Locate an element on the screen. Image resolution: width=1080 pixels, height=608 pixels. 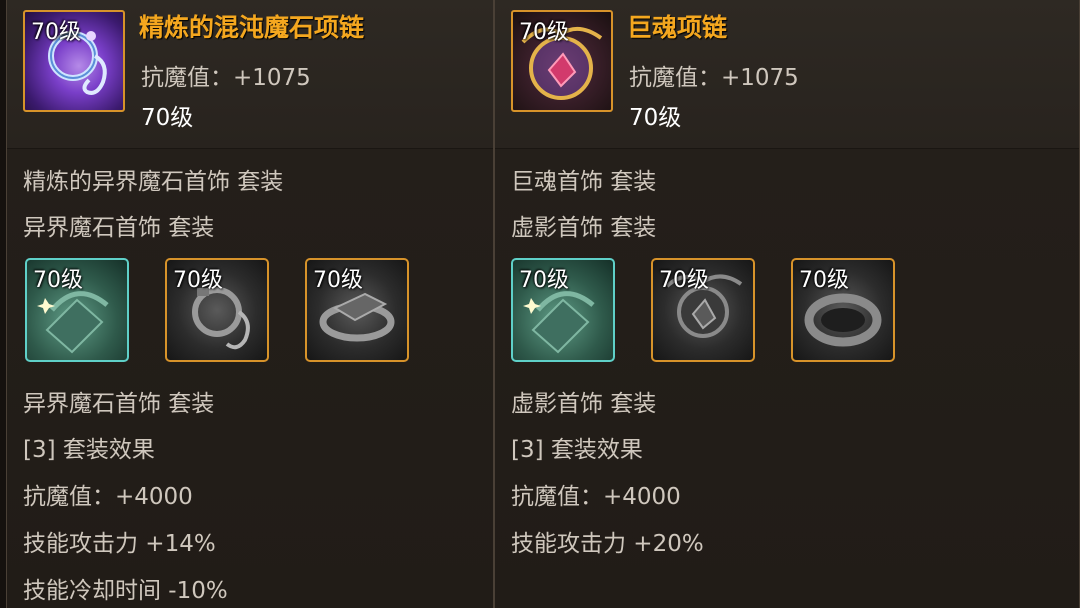
set-name: 巨魂首饰 套装 is located at coordinates (584, 182).